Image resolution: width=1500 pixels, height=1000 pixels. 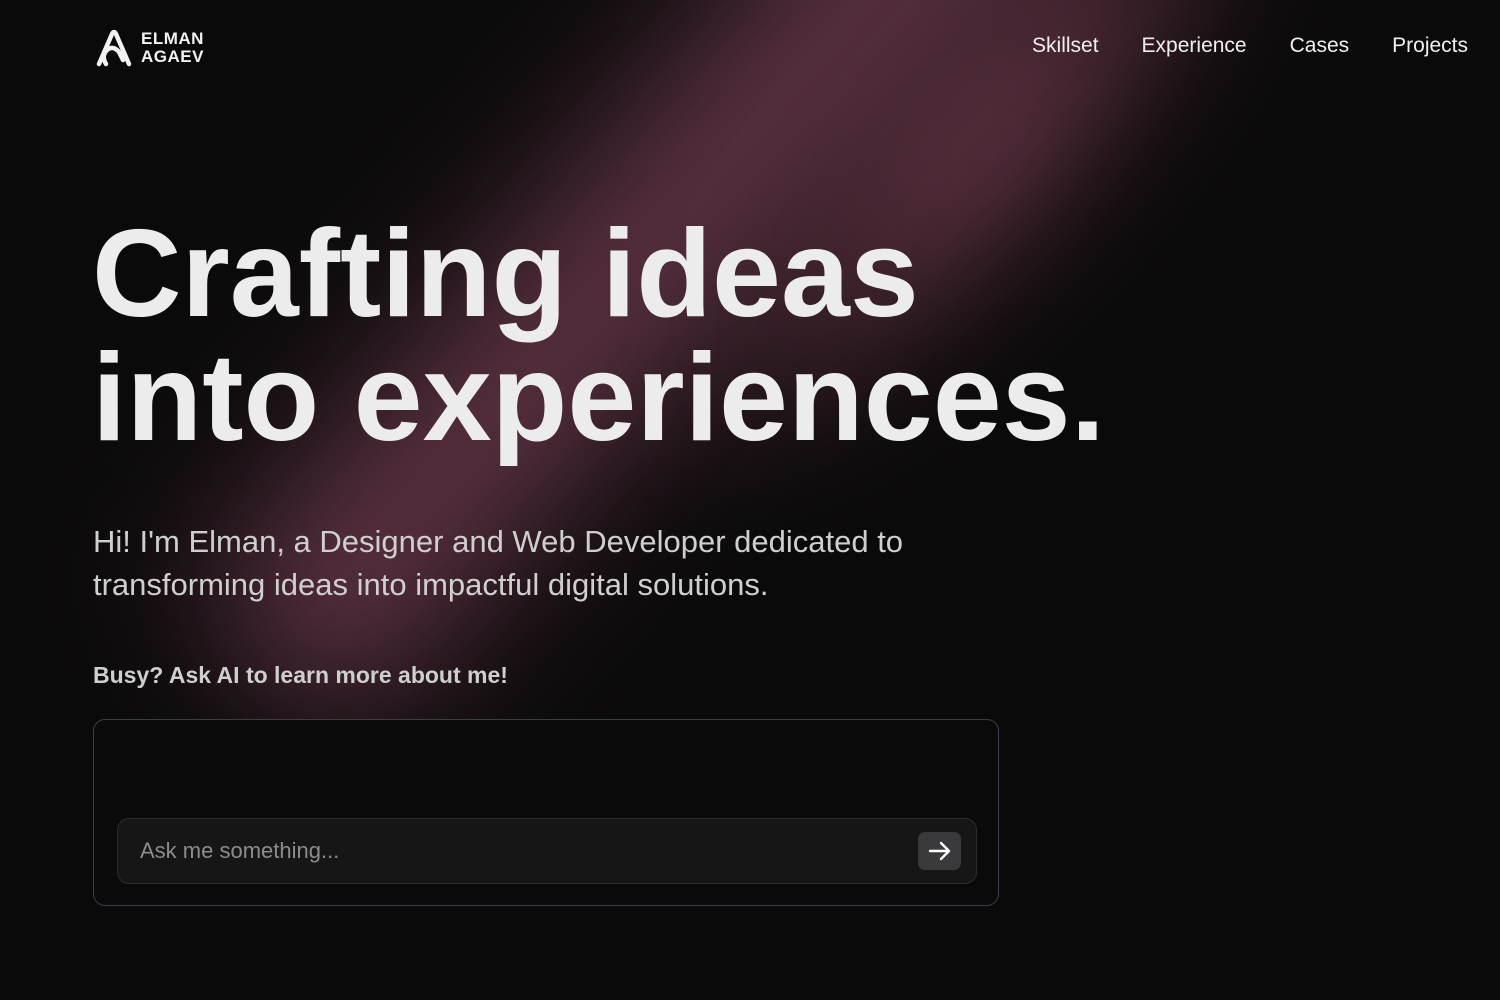 I want to click on ai-chat-box, so click(x=546, y=812).